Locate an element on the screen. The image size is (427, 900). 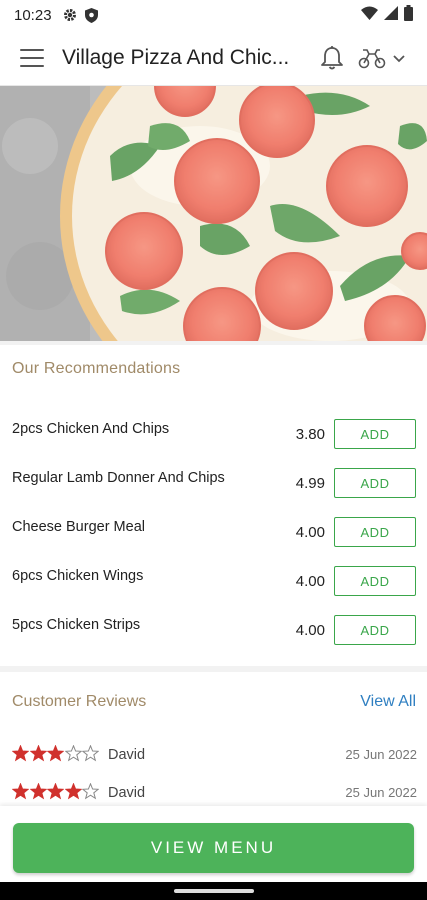
reviews-title: Customer Reviews is located at coordinates (79, 701).